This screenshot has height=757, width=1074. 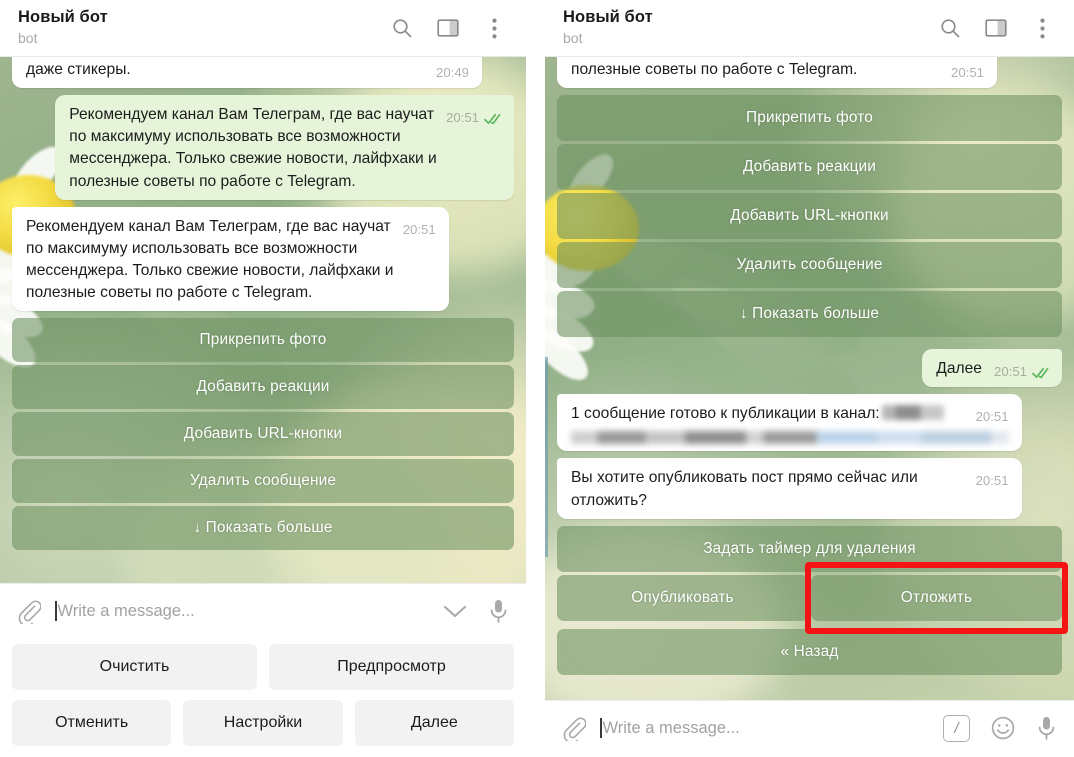 What do you see at coordinates (434, 723) in the screenshot?
I see `reply-button-next: Далее` at bounding box center [434, 723].